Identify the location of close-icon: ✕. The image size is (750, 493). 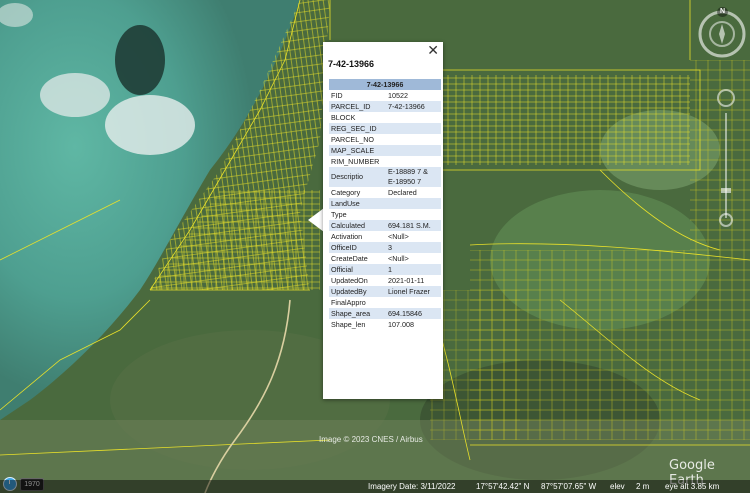
(433, 51).